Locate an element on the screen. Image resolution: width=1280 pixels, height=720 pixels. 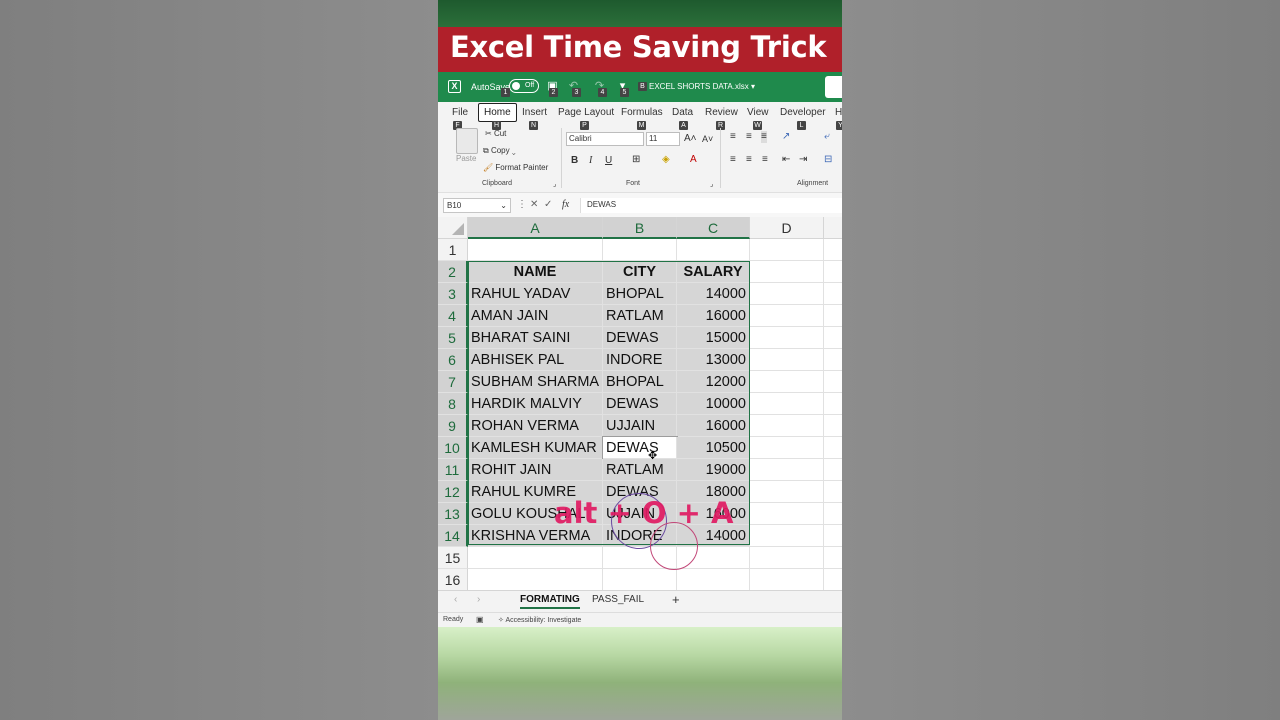
cancel-icon: ✕ is located at coordinates (534, 204).